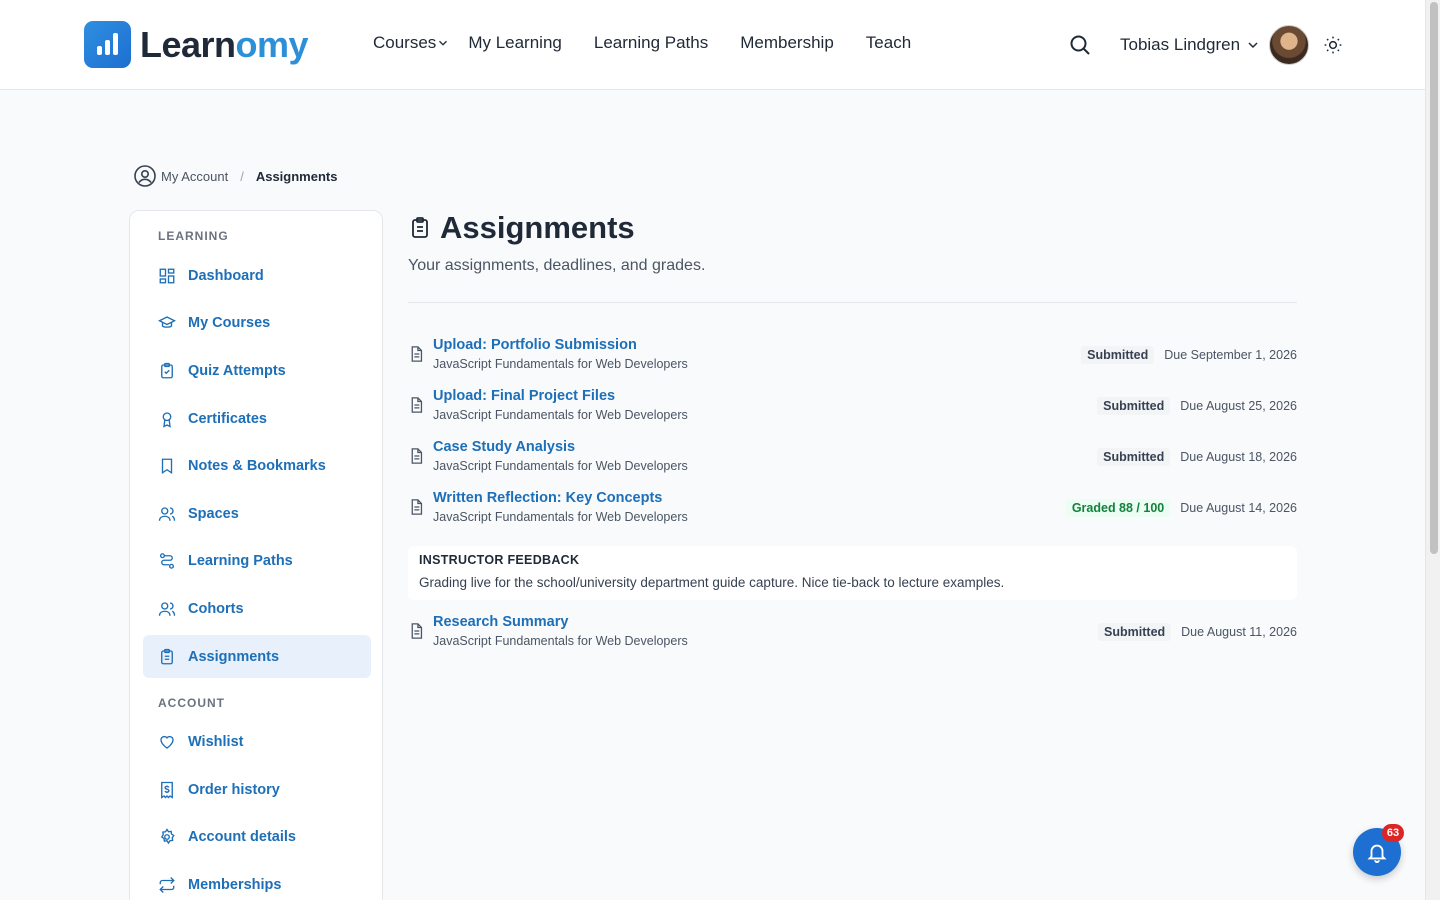 The width and height of the screenshot is (1440, 900). What do you see at coordinates (515, 43) in the screenshot?
I see `nav-my-learning: My Learning` at bounding box center [515, 43].